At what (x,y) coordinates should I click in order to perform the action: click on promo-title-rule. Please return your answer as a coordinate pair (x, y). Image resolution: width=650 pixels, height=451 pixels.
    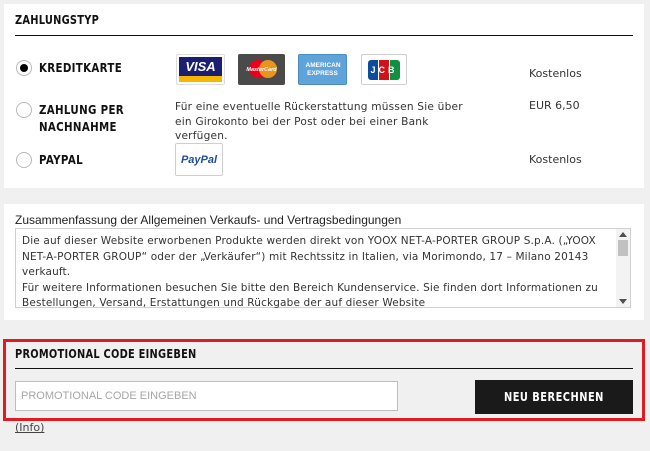
    Looking at the image, I should click on (324, 368).